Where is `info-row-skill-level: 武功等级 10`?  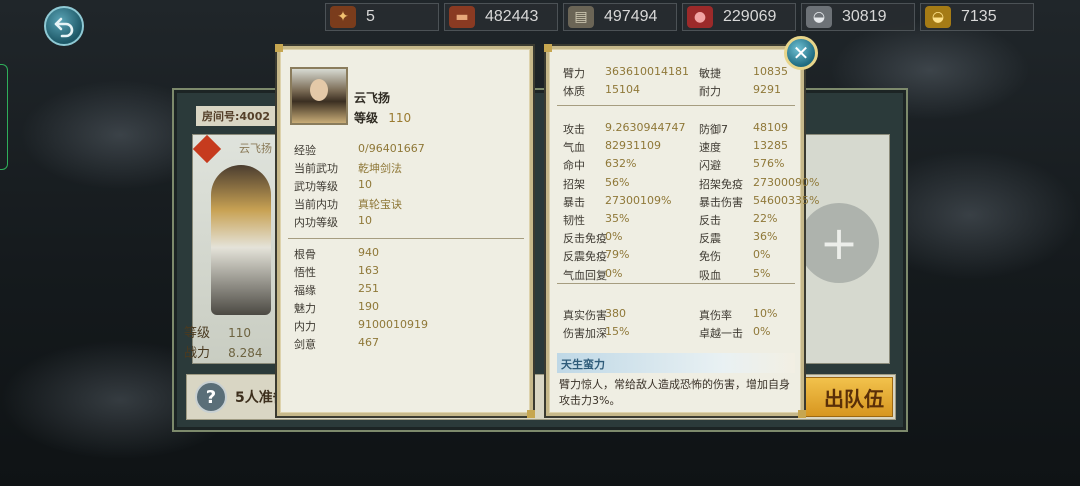 info-row-skill-level: 武功等级 10 is located at coordinates (333, 186).